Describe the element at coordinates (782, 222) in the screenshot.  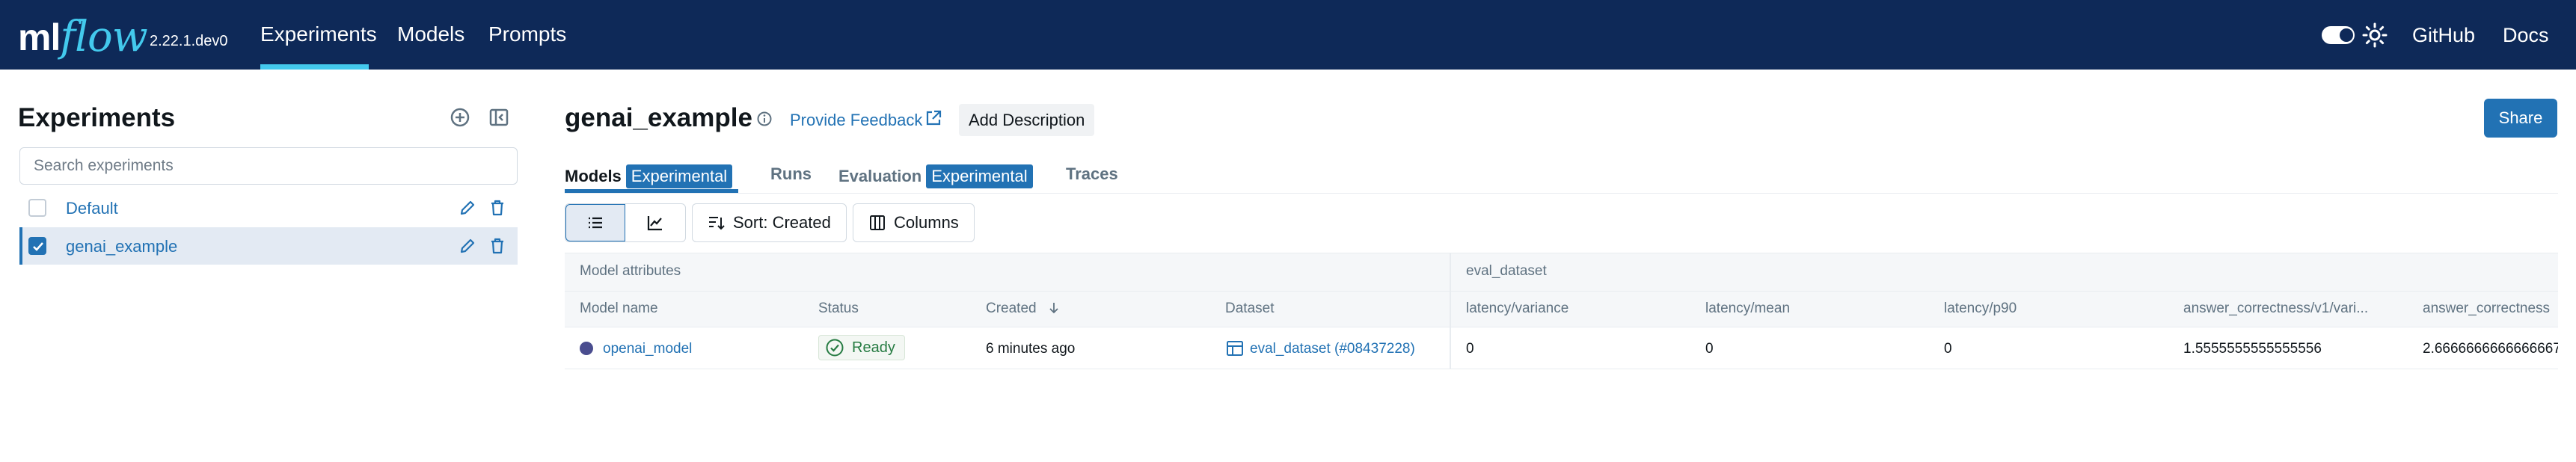
I see `sort-label: Sort: Created` at that location.